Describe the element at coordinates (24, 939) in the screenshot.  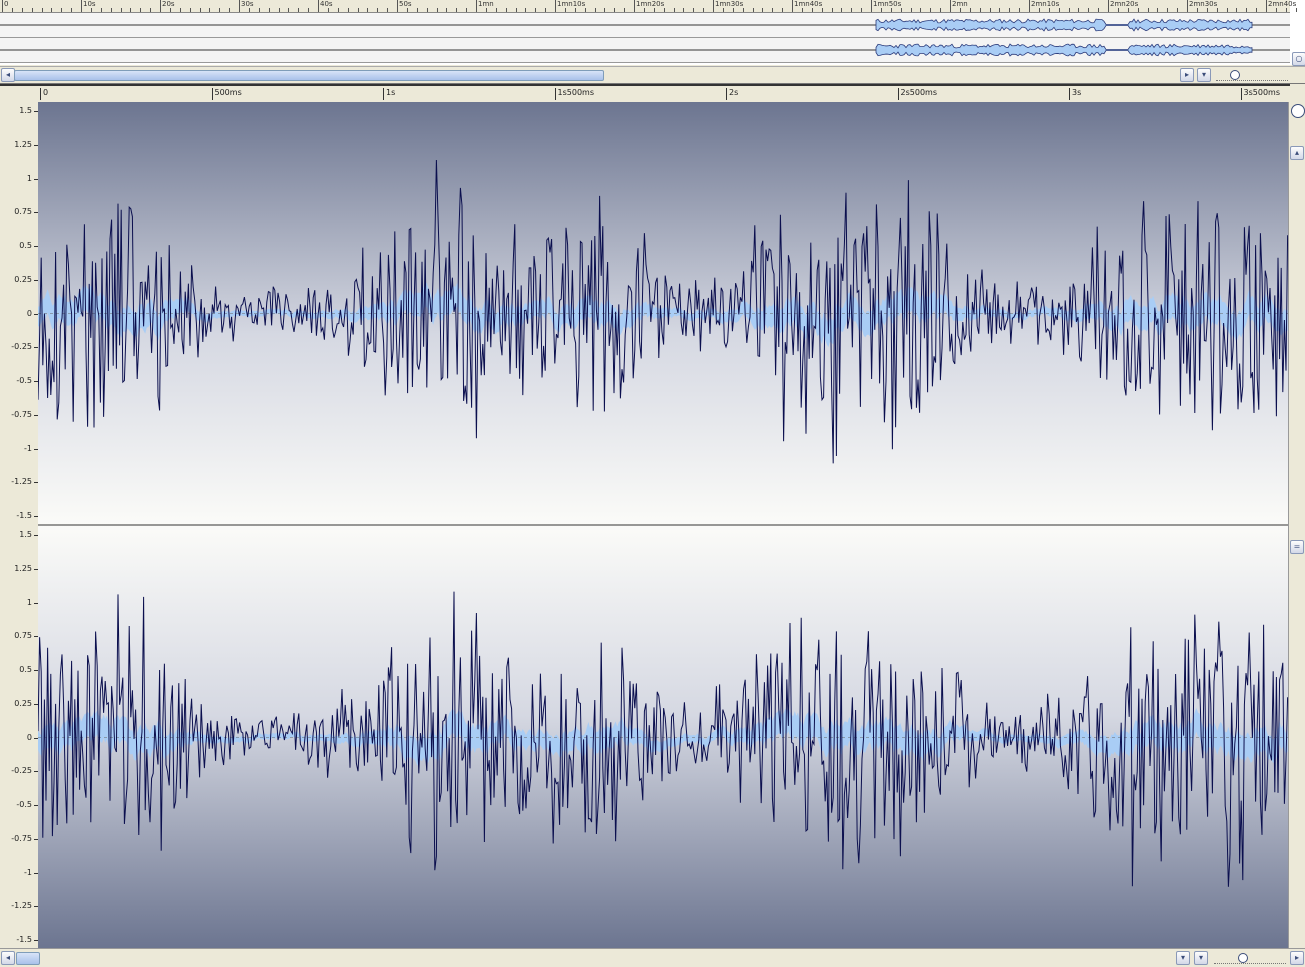
I see `amplitude-label: -1.5` at that location.